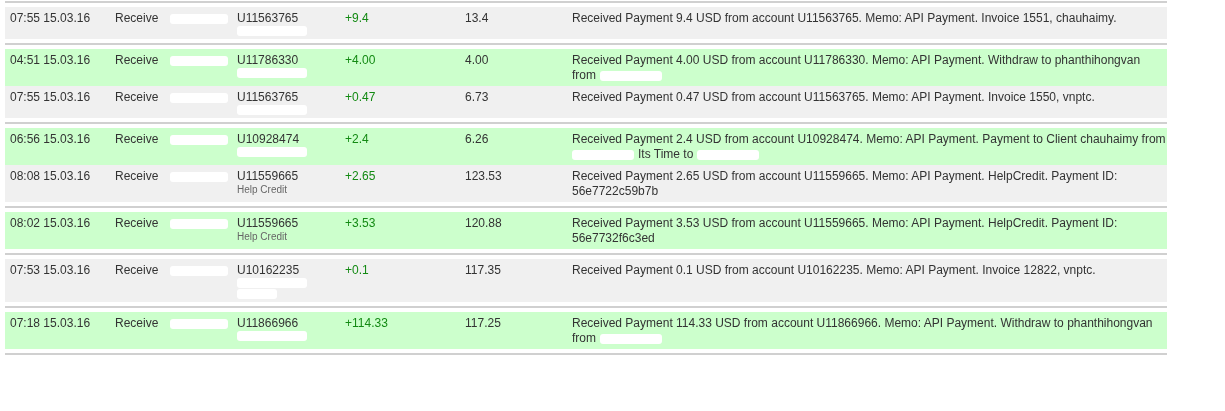 The width and height of the screenshot is (1225, 411). What do you see at coordinates (51, 60) in the screenshot?
I see `table-cell-text: 04:51 15.03.16` at bounding box center [51, 60].